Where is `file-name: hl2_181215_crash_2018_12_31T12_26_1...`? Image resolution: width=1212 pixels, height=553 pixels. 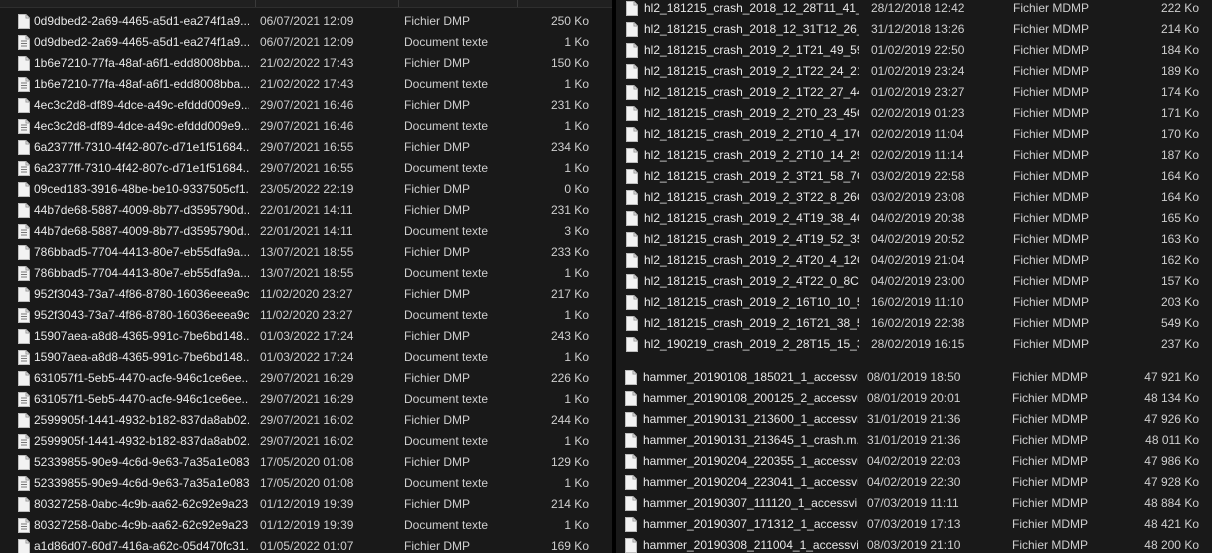 file-name: hl2_181215_crash_2018_12_31T12_26_1... is located at coordinates (751, 29).